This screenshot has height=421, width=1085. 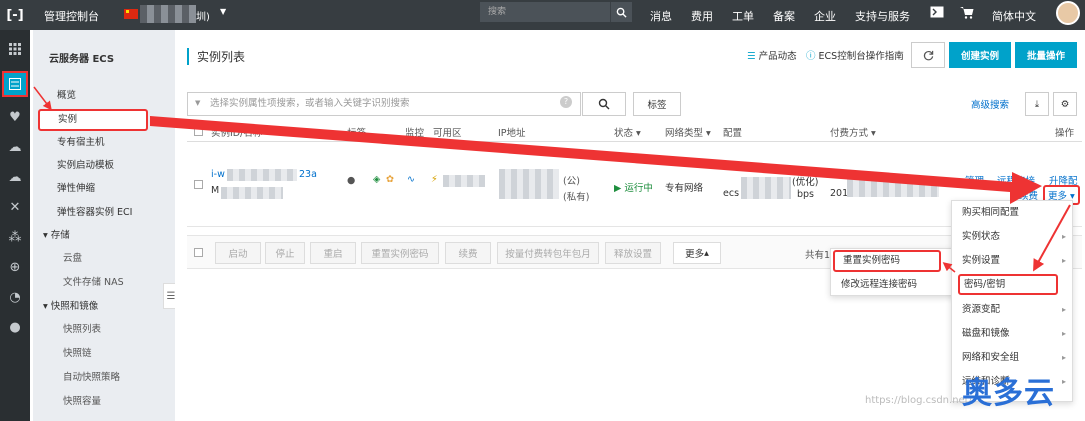 What do you see at coordinates (82, 330) in the screenshot?
I see `sidebar-item-snapshot-list: 快照列表` at bounding box center [82, 330].